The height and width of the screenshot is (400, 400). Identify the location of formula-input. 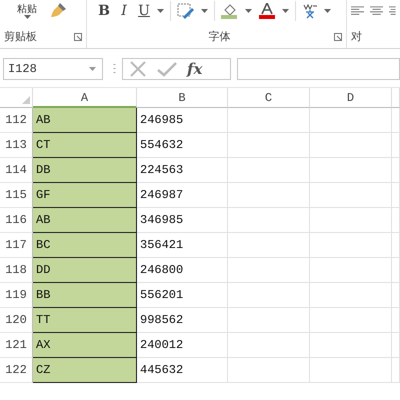
(318, 69).